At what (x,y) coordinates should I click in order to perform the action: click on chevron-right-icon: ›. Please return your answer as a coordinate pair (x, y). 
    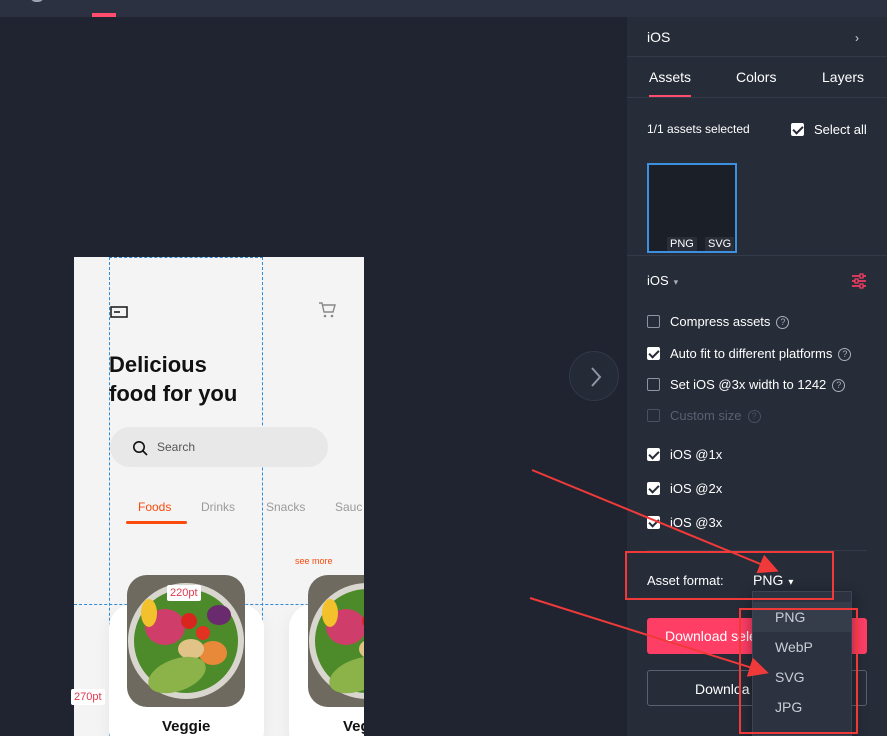
    Looking at the image, I should click on (857, 38).